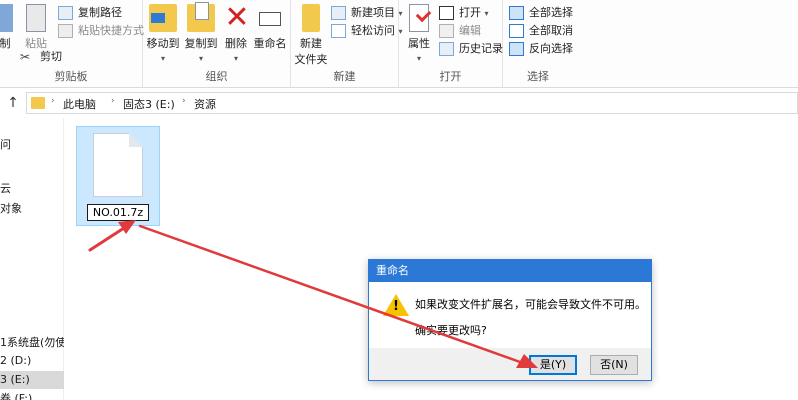 This screenshot has height=400, width=798. What do you see at coordinates (32, 189) in the screenshot?
I see `nav-item: 云` at bounding box center [32, 189].